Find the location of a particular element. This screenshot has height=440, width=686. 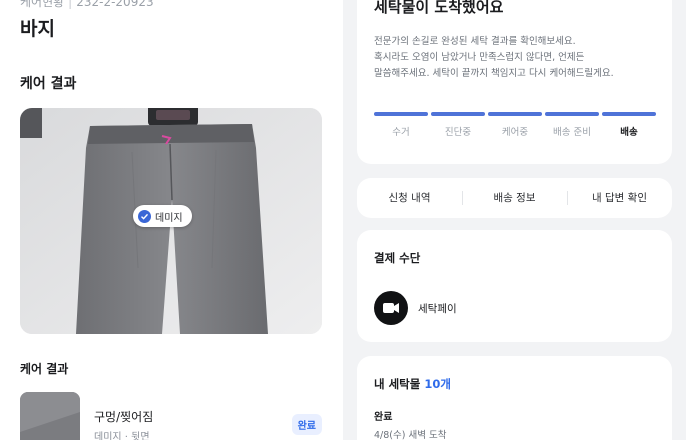

payment-method-name: 세탁페이 is located at coordinates (437, 309).